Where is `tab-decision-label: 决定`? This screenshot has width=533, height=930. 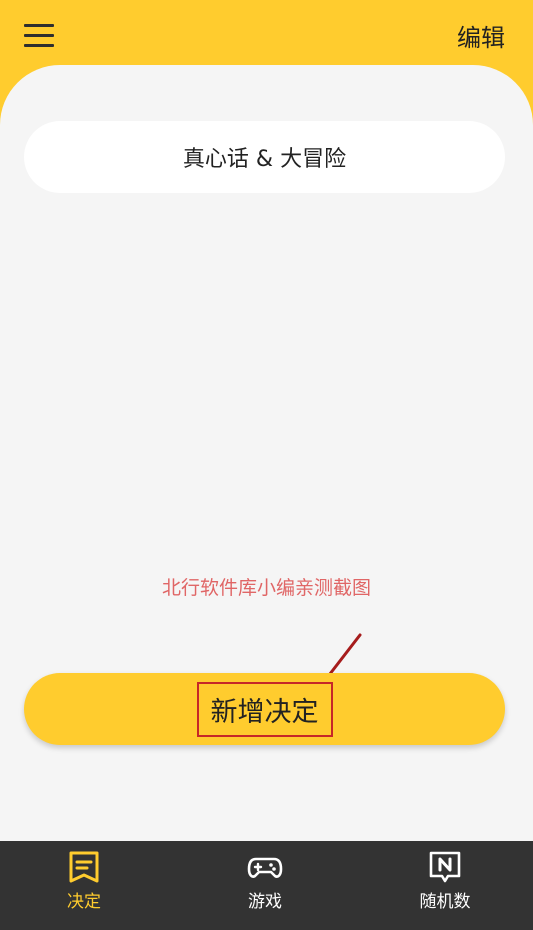 tab-decision-label: 决定 is located at coordinates (84, 902).